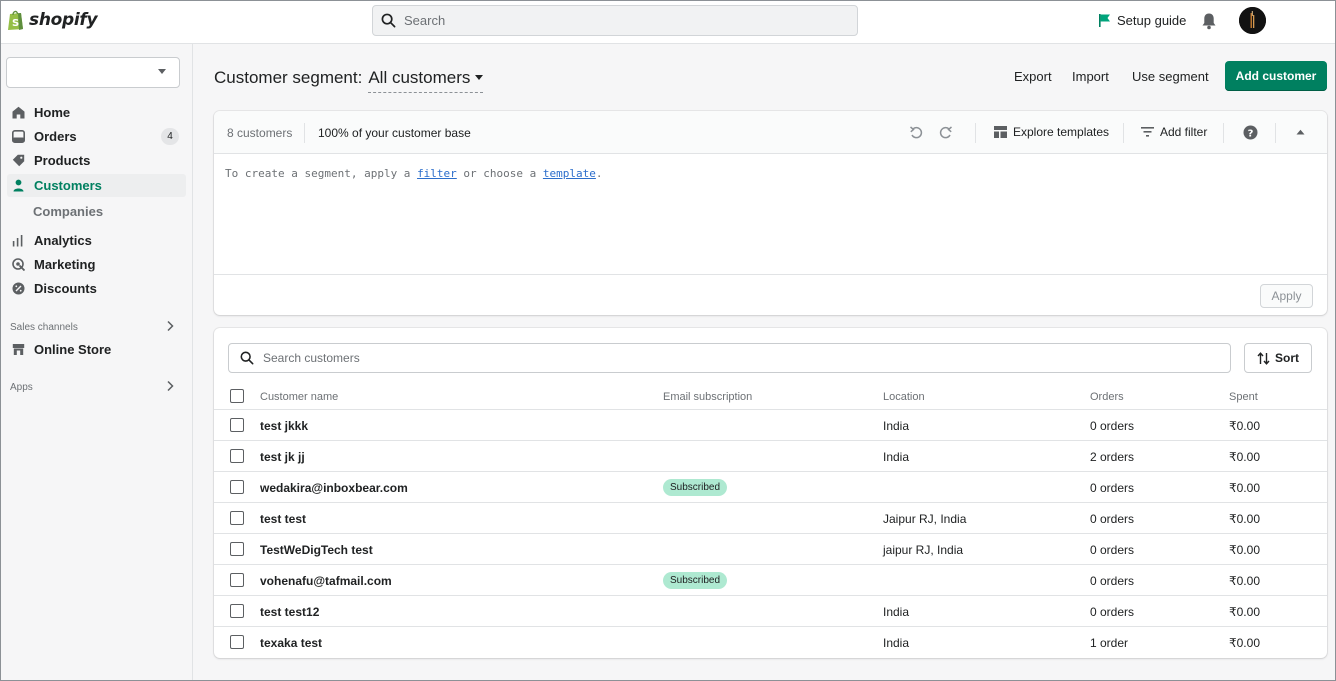 The height and width of the screenshot is (681, 1336). I want to click on search-customers-placeholder: Search customers, so click(311, 358).